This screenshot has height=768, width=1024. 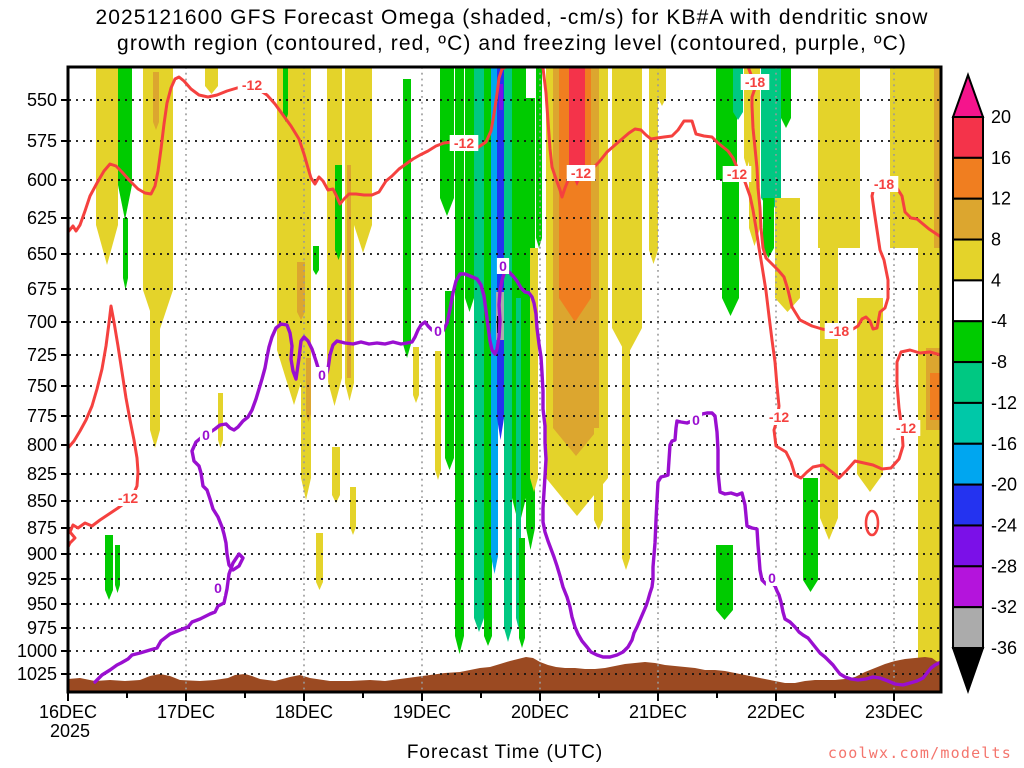 I want to click on pressure-tick-label: 750, so click(x=42, y=386).